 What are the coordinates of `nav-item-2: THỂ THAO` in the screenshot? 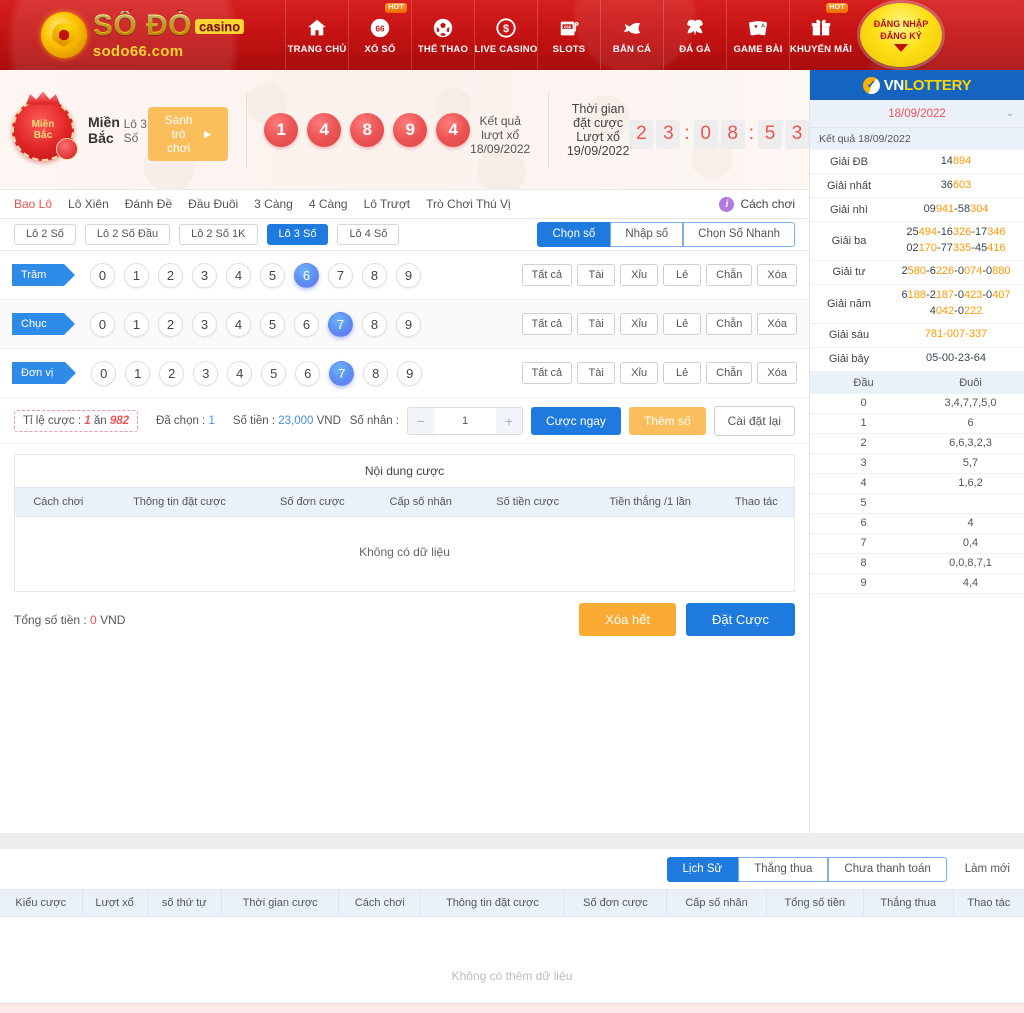 It's located at (442, 35).